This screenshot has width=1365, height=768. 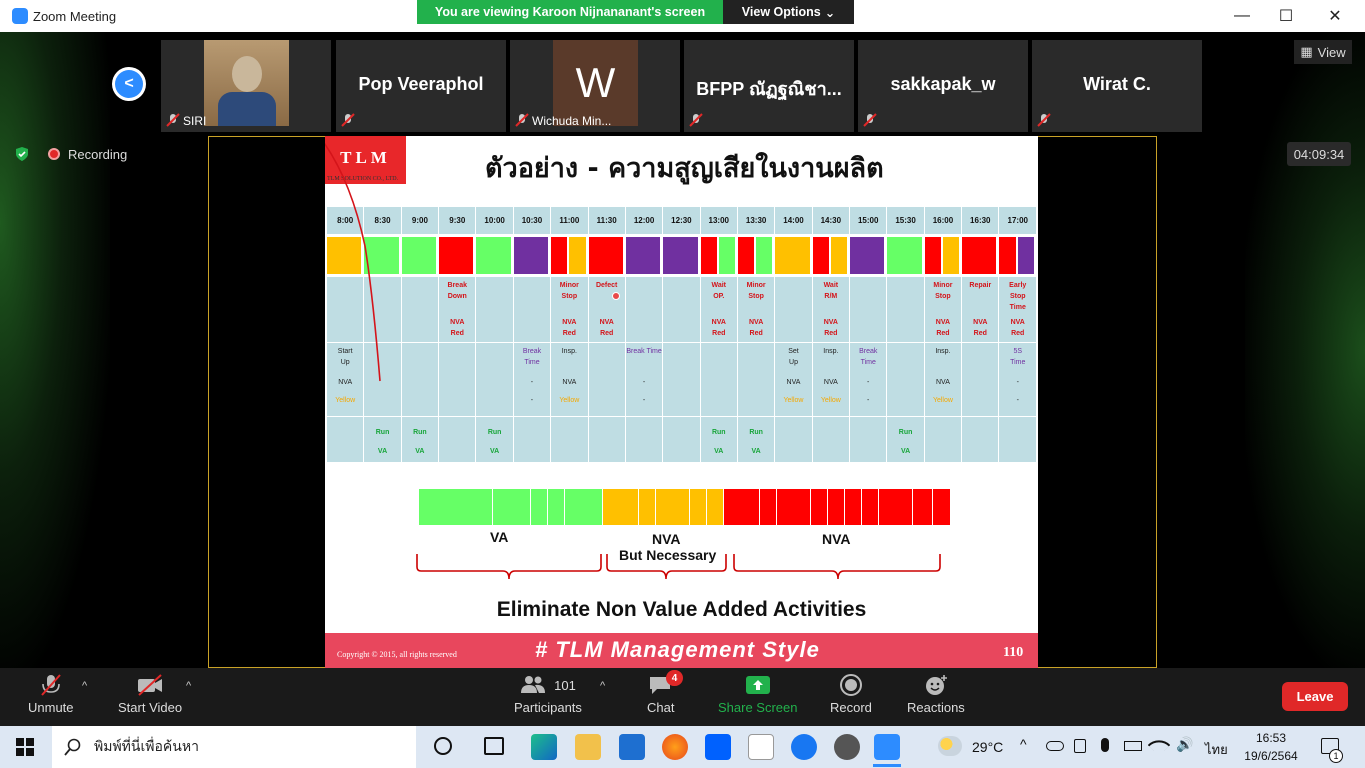 What do you see at coordinates (616, 296) in the screenshot?
I see `pointer-dot` at bounding box center [616, 296].